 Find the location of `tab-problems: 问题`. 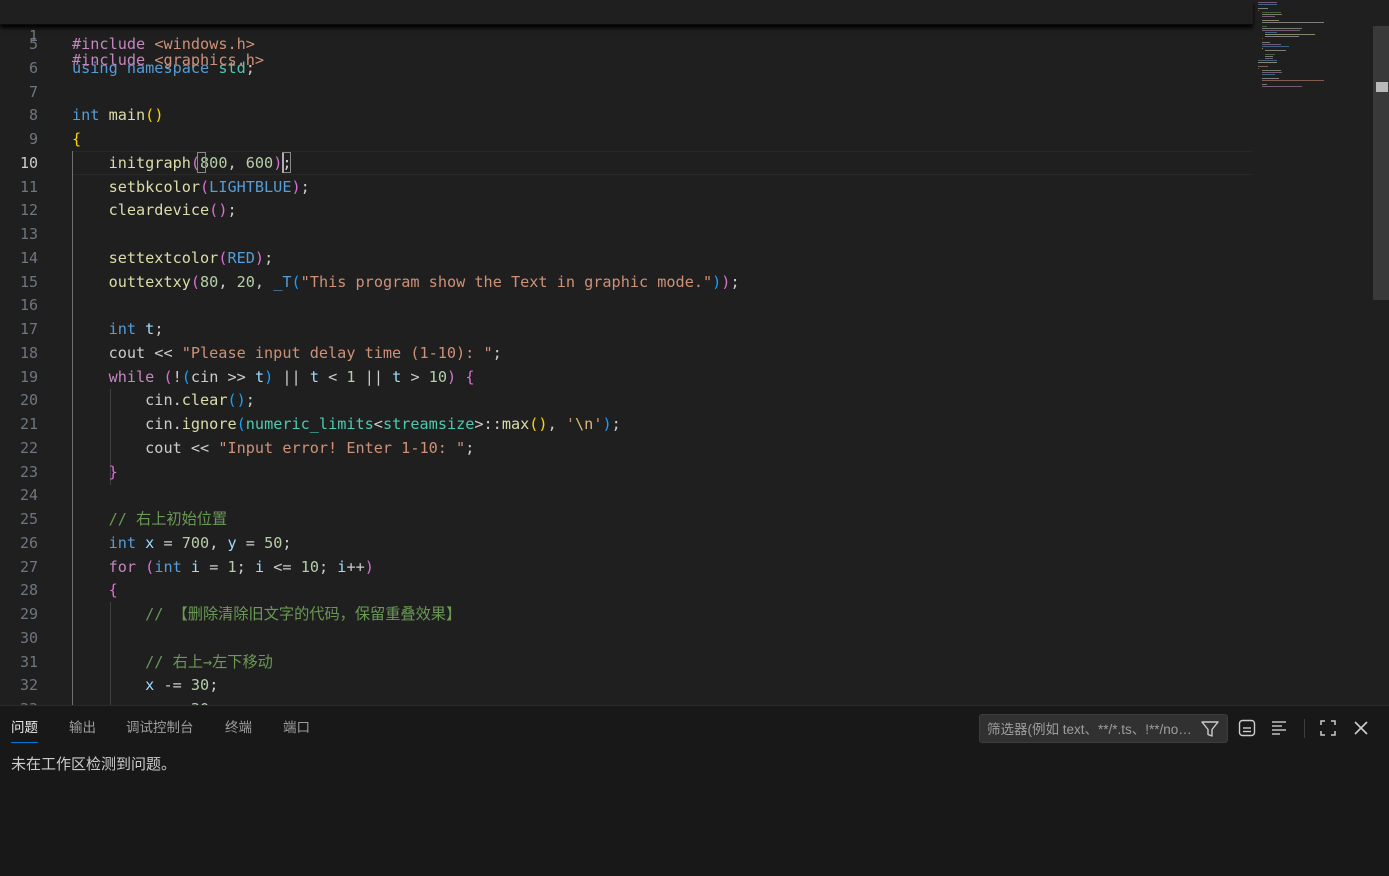

tab-problems: 问题 is located at coordinates (24, 728).